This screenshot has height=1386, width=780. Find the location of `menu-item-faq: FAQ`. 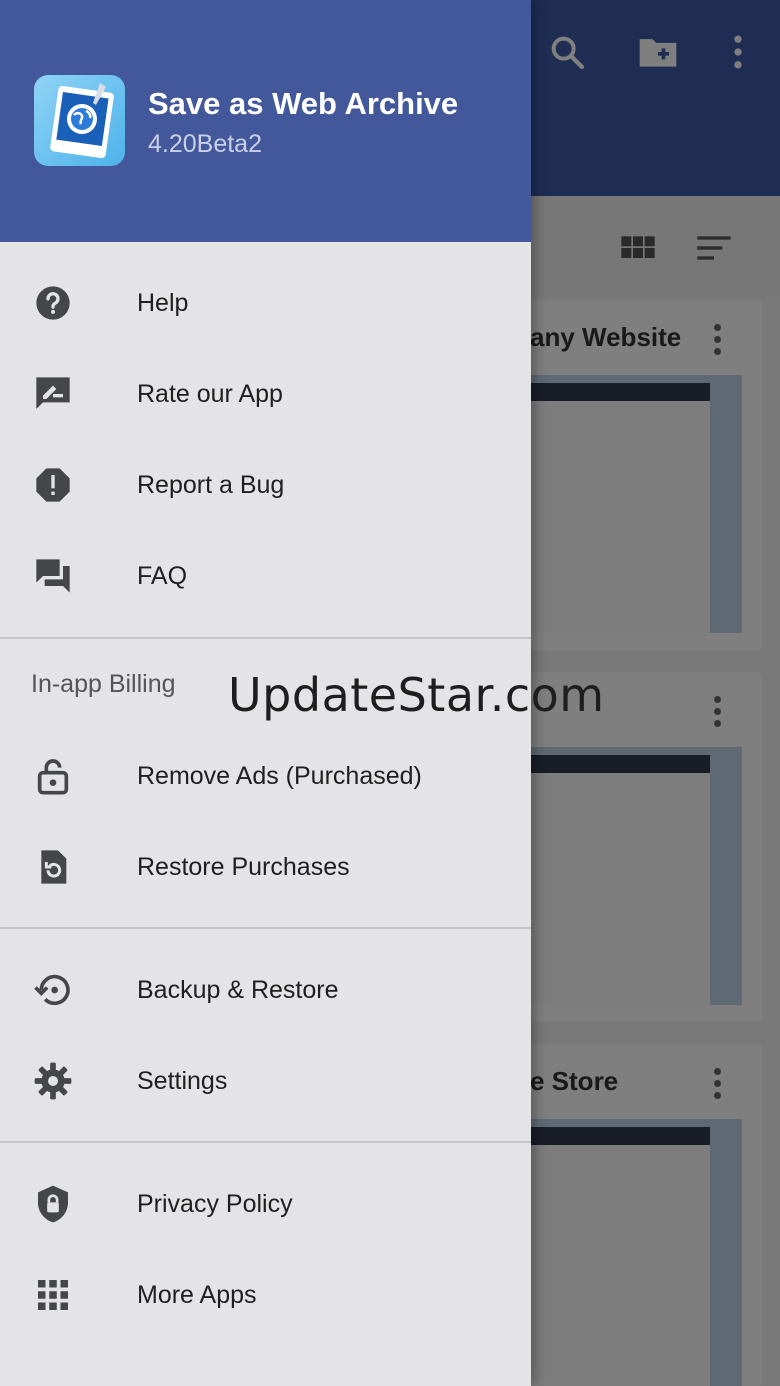

menu-item-faq: FAQ is located at coordinates (265, 576).